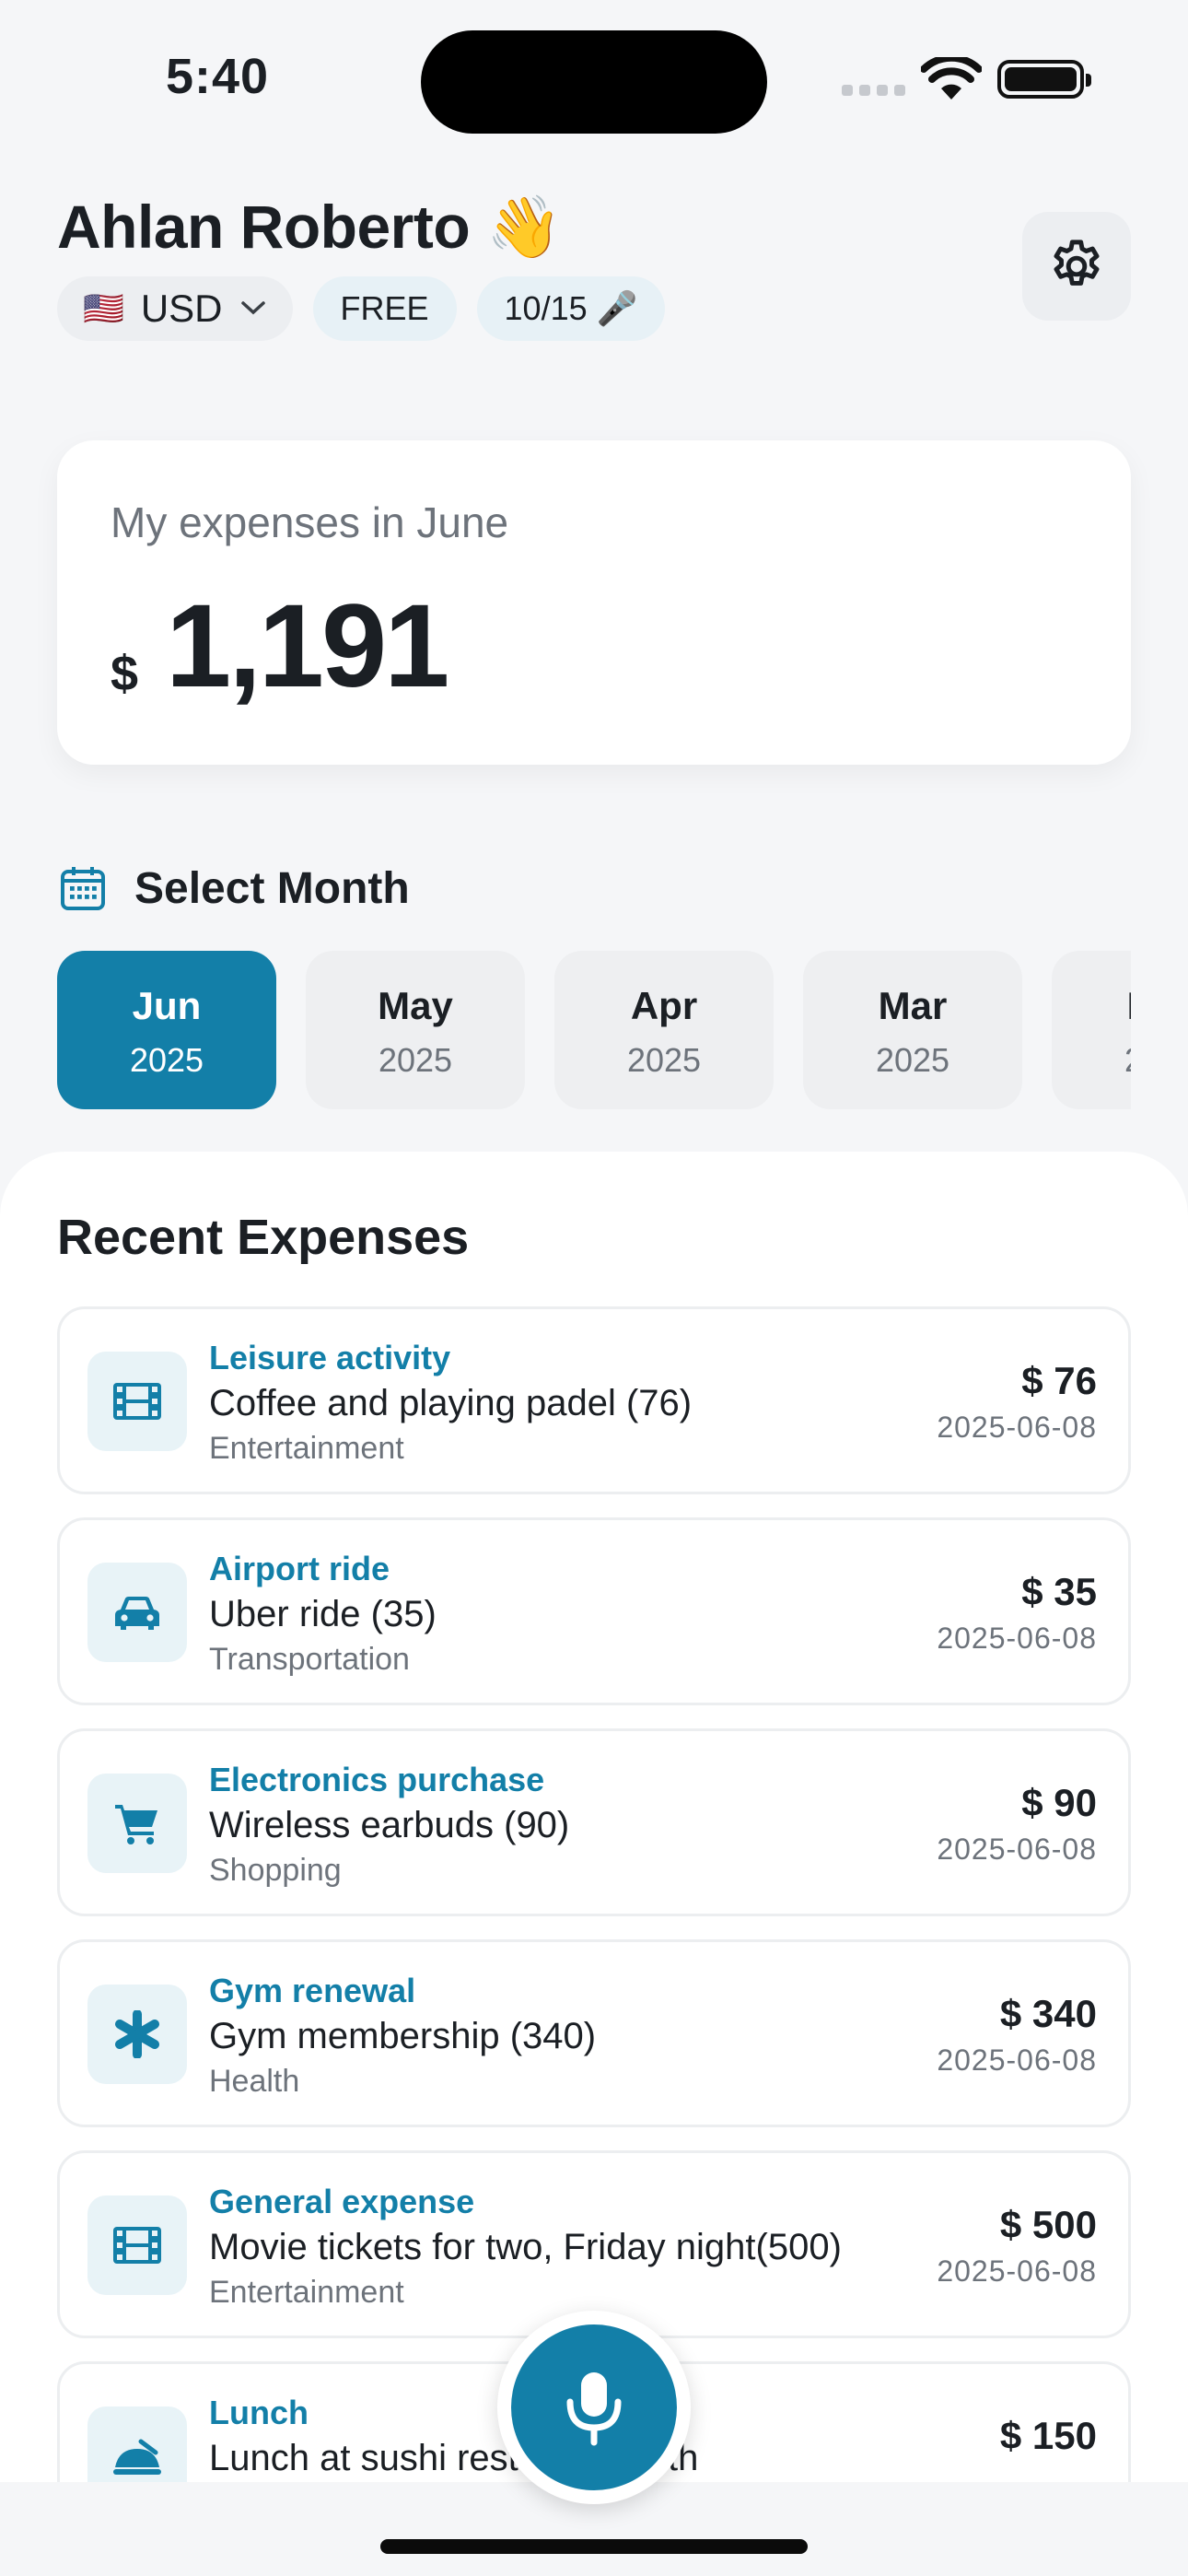  I want to click on expense-description: Uber ride (35), so click(323, 1614).